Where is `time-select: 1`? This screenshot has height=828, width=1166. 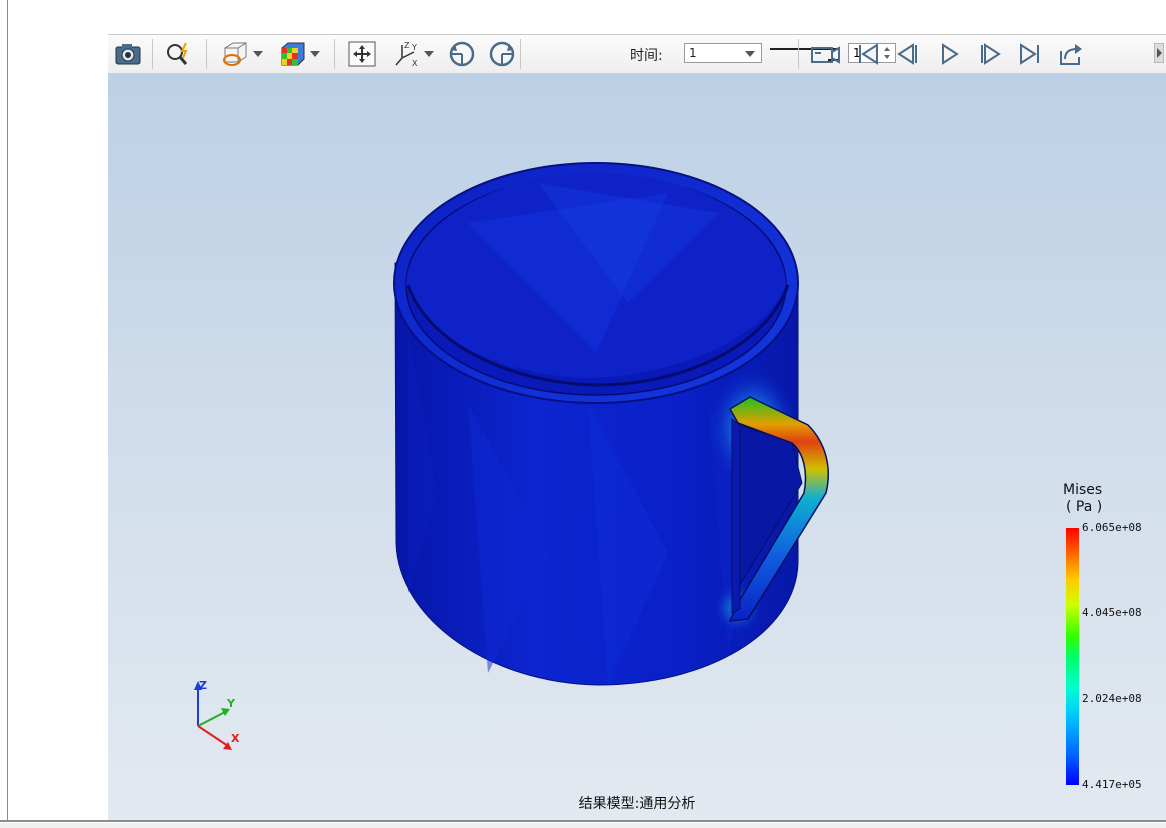 time-select: 1 is located at coordinates (723, 53).